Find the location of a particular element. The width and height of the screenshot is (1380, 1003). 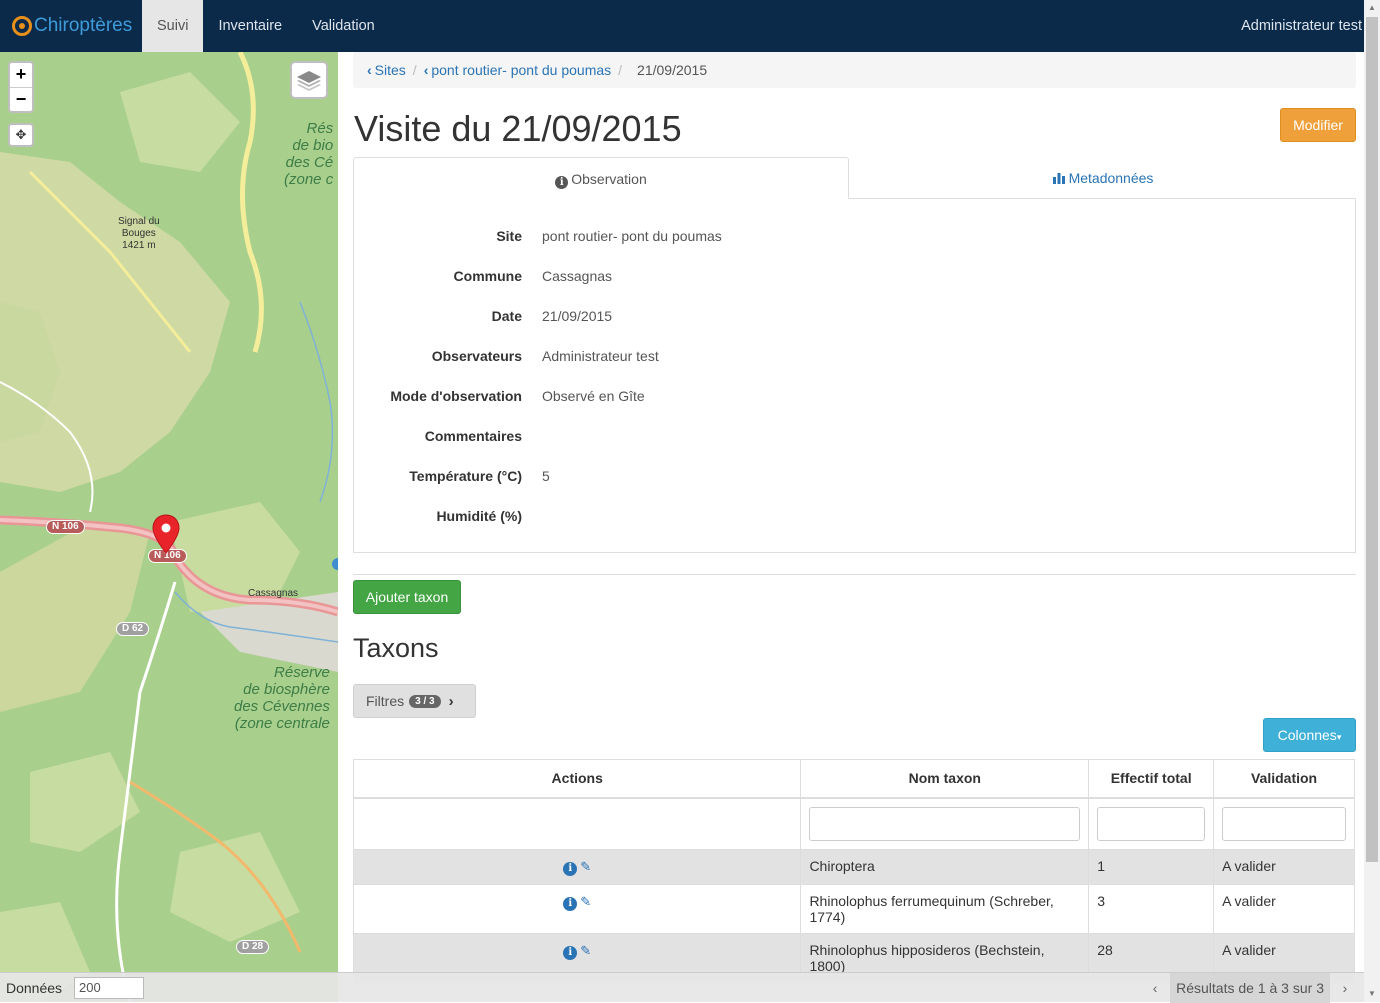

brand-name: Chiroptères is located at coordinates (83, 25).